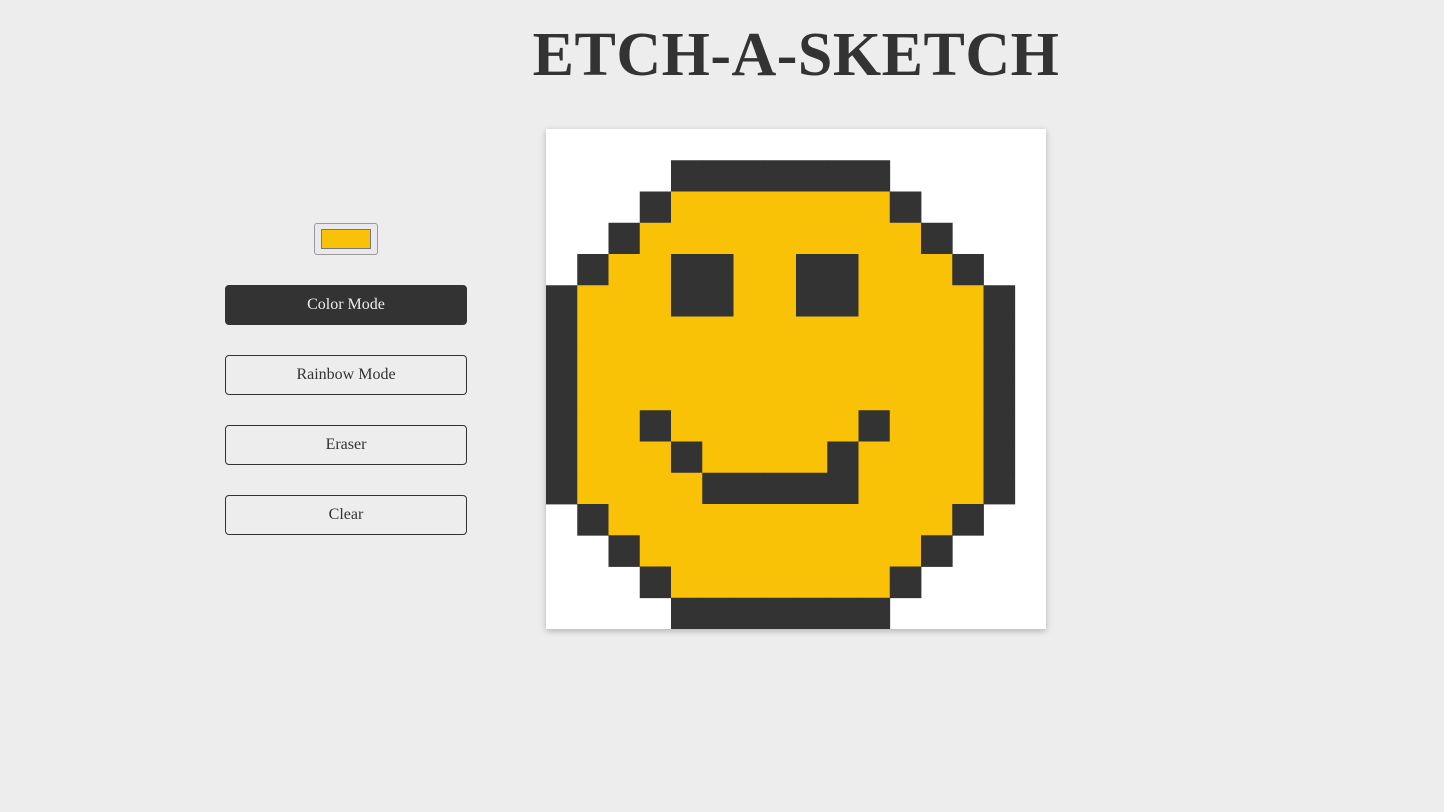  Describe the element at coordinates (346, 445) in the screenshot. I see `eraser-button: Eraser` at that location.